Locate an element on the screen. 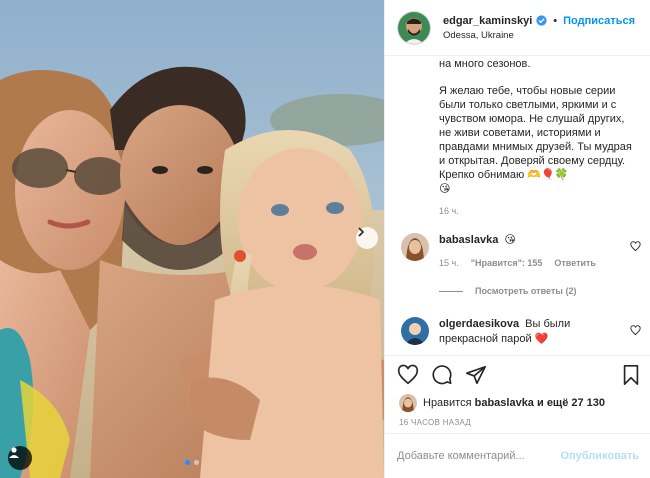 The height and width of the screenshot is (478, 650). caption-line: на много сезонов. is located at coordinates (485, 64).